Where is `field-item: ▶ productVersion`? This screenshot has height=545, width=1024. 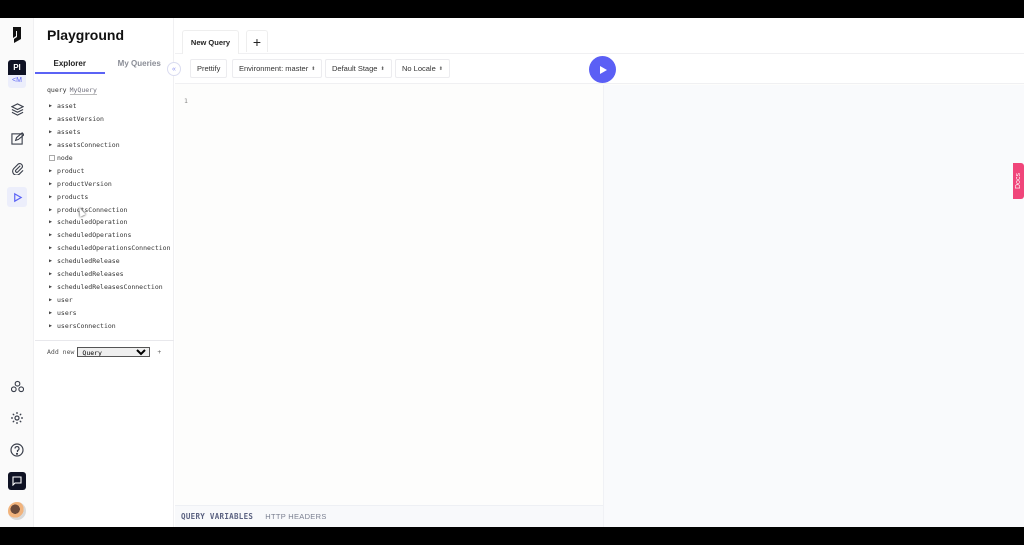
field-item: ▶ productVersion is located at coordinates (110, 183).